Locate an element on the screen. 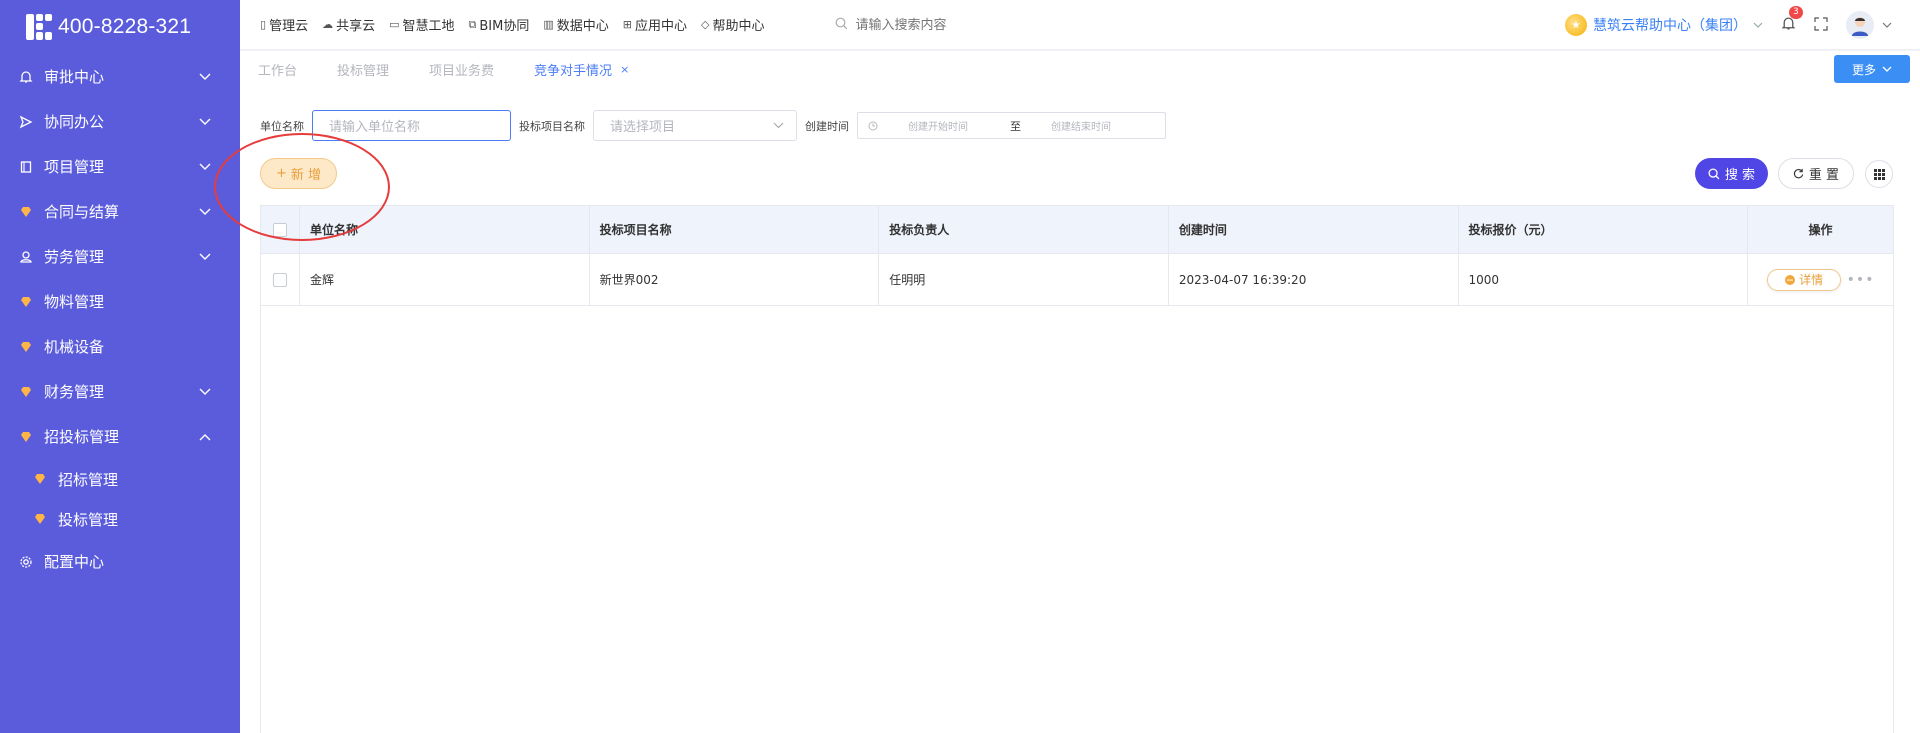  project-select: 请选择项目 is located at coordinates (695, 125).